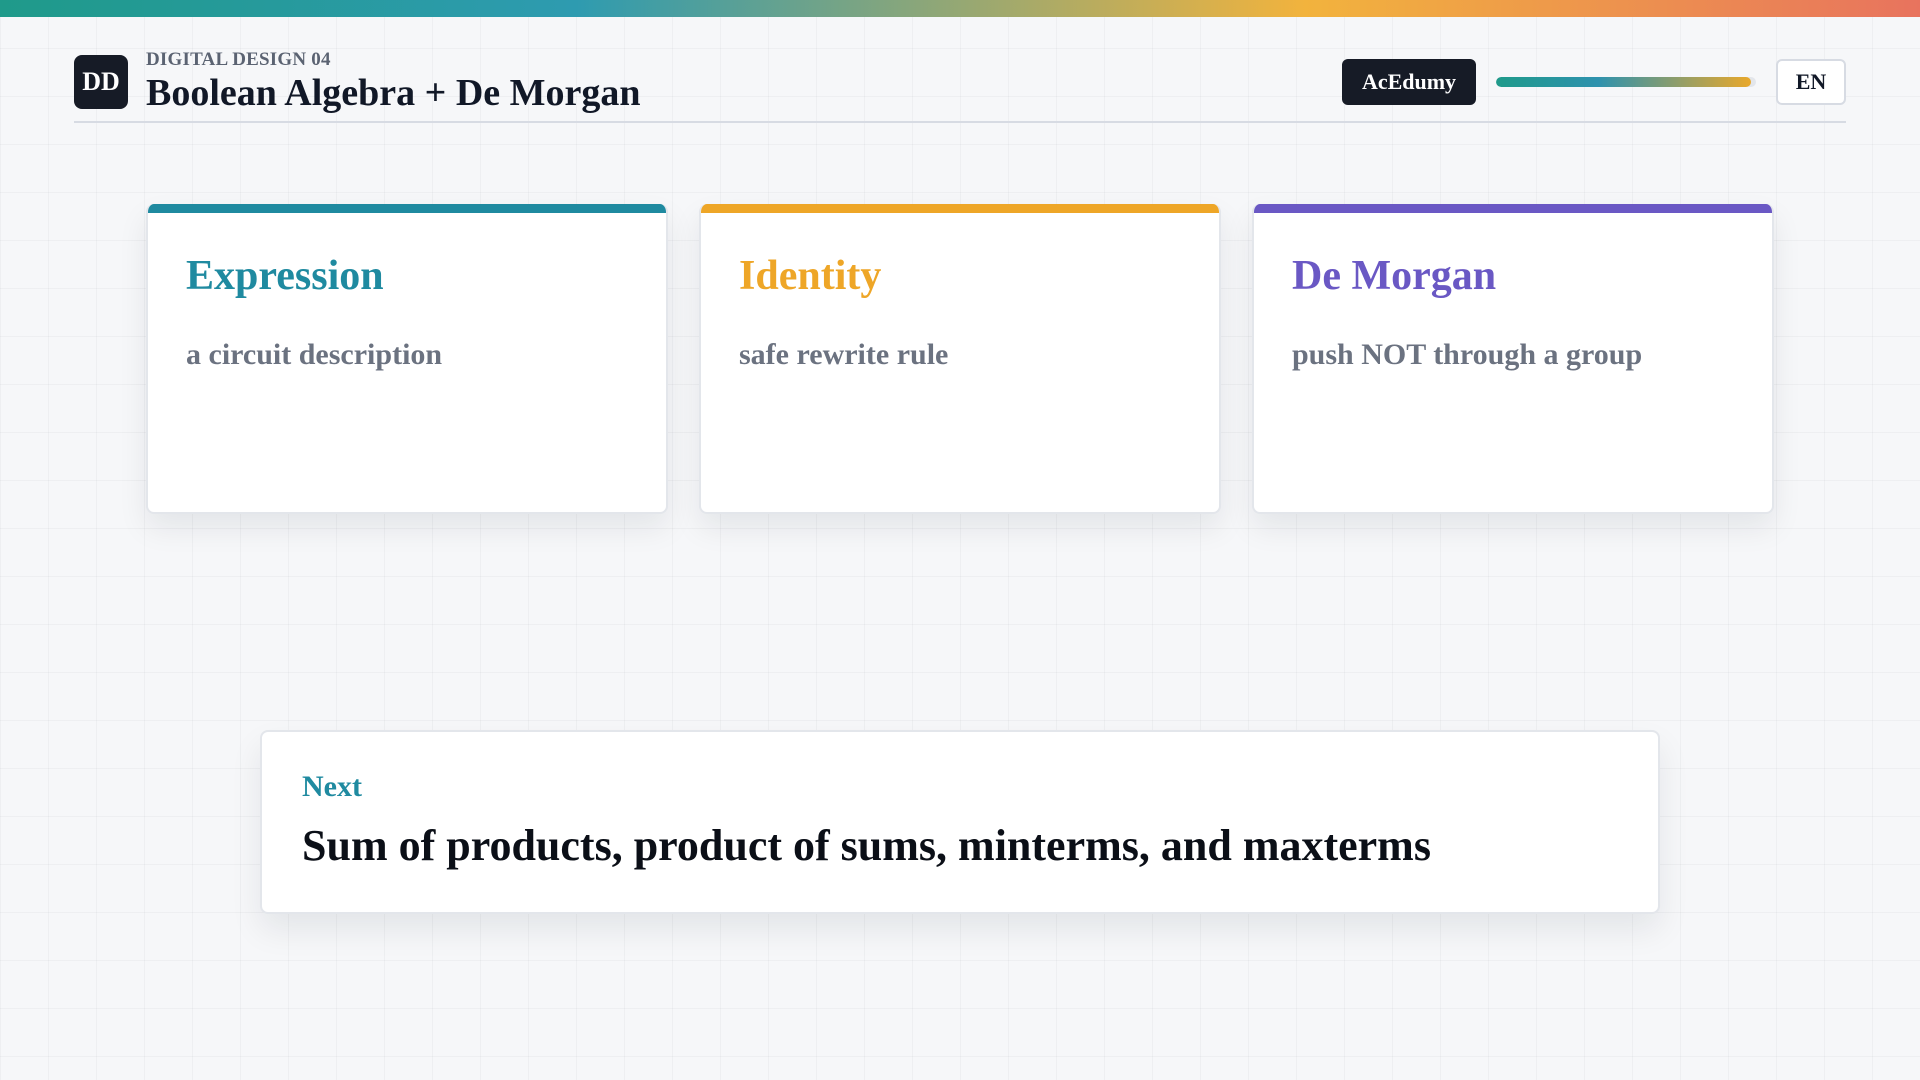 The image size is (1920, 1080). I want to click on concept-card-de-morgan: De Morgan push NOT through a group, so click(1513, 359).